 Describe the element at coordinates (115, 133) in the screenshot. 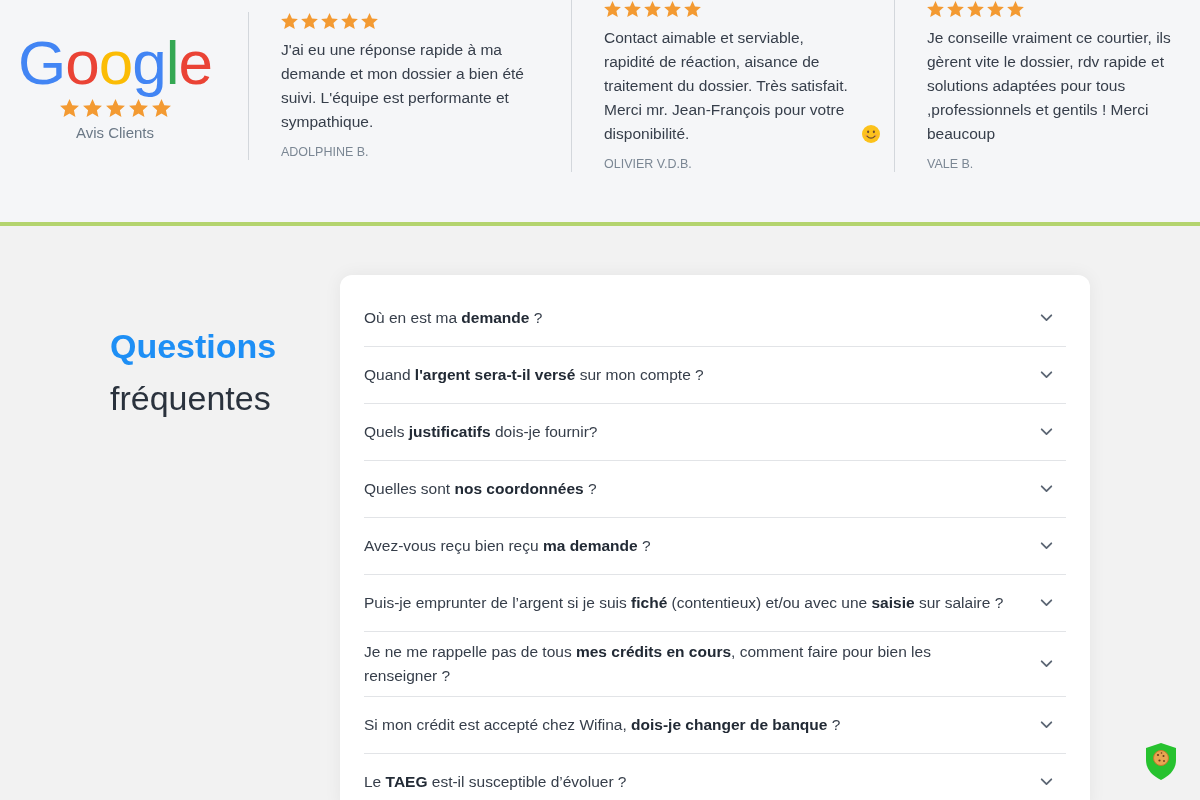

I see `badge-label: Avis Clients` at that location.